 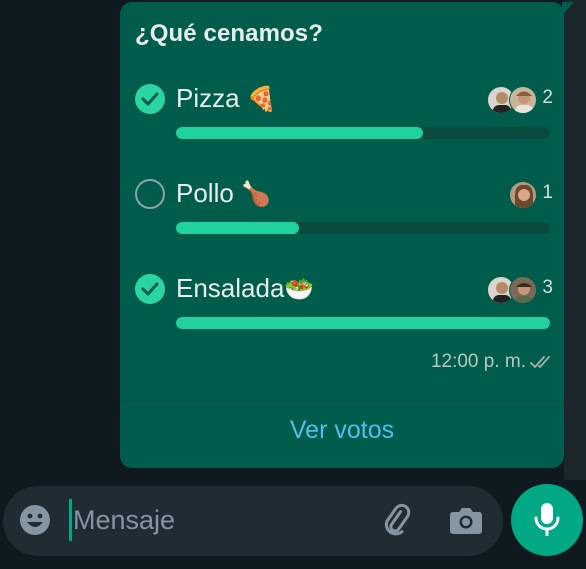 I want to click on voters-group: 1, so click(x=531, y=195).